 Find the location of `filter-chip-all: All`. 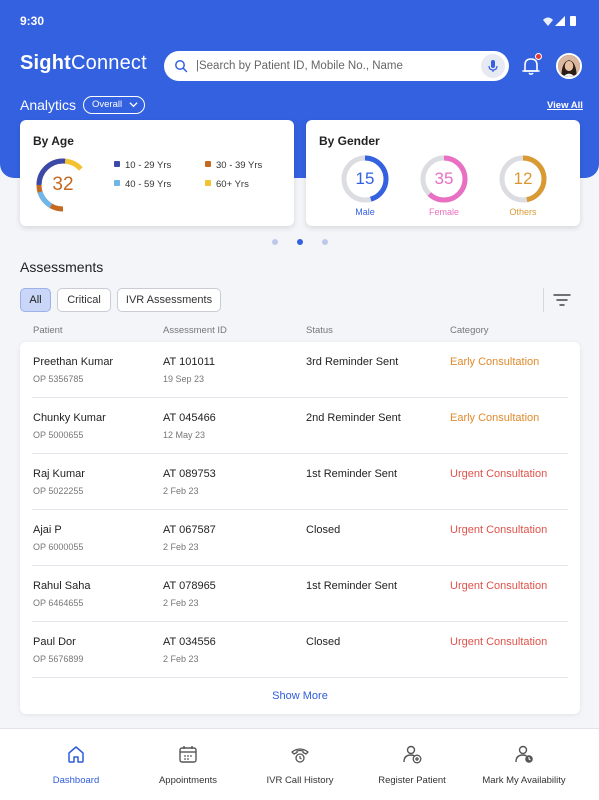

filter-chip-all: All is located at coordinates (35, 300).